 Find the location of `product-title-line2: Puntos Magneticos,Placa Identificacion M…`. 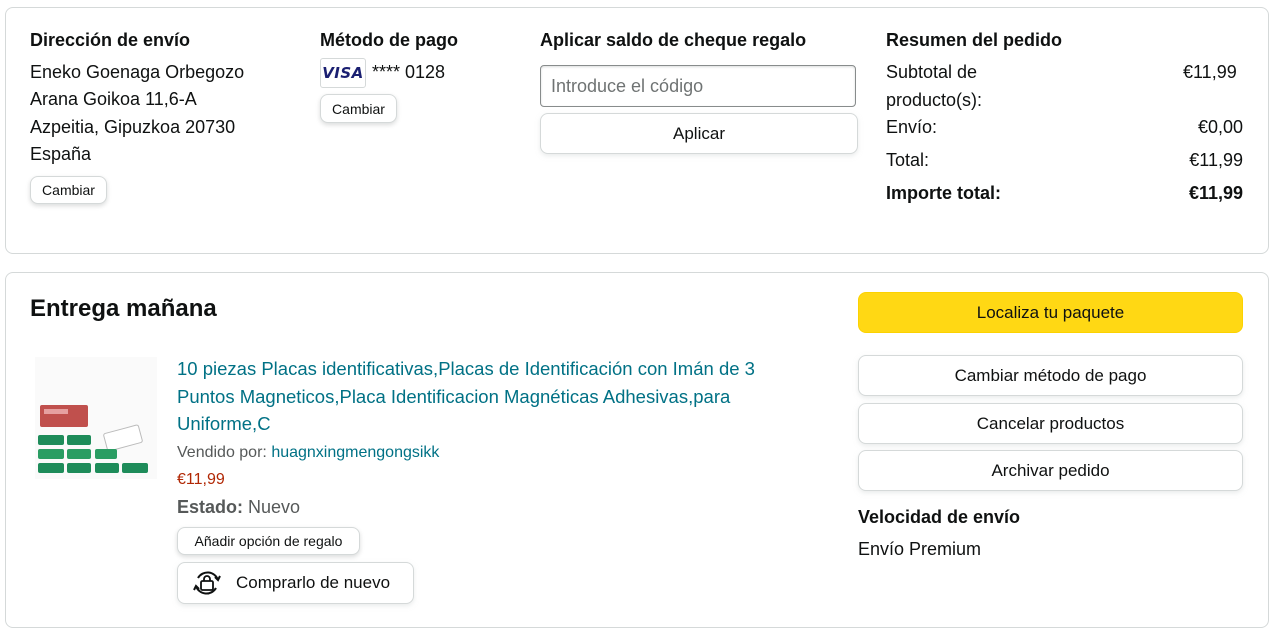

product-title-line2: Puntos Magneticos,Placa Identificacion M… is located at coordinates (454, 396).